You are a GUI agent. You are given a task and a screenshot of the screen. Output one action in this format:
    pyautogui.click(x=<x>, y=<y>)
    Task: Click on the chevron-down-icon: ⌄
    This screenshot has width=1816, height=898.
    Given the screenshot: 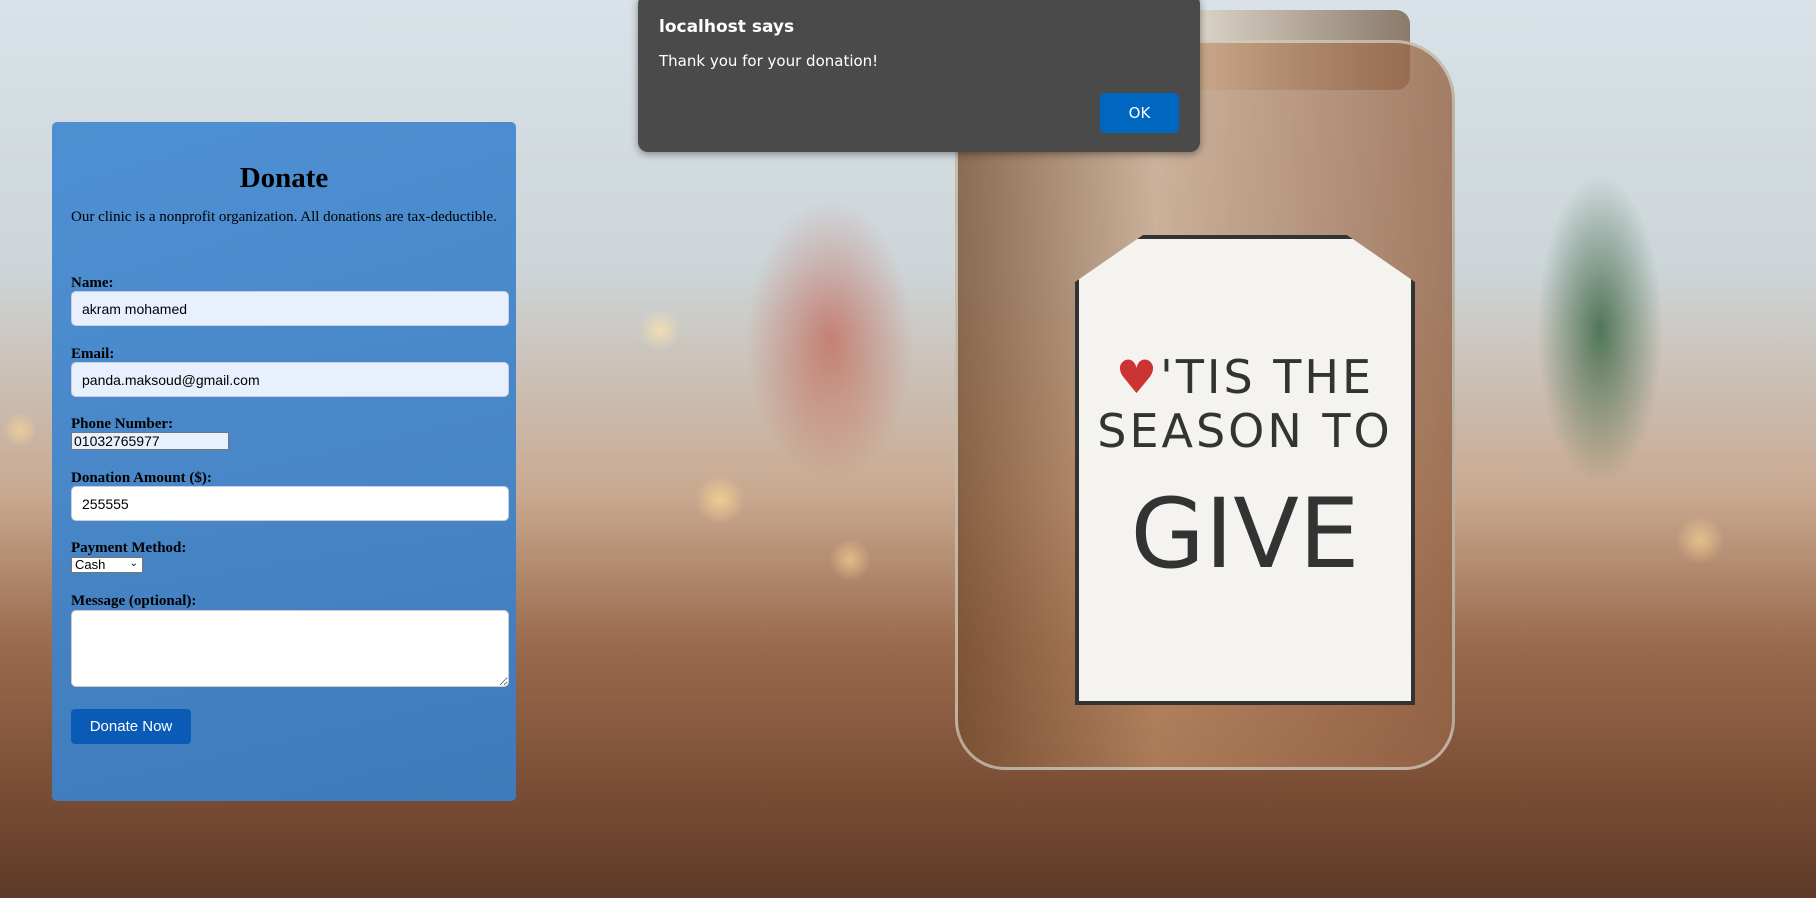 What is the action you would take?
    pyautogui.click(x=133, y=563)
    